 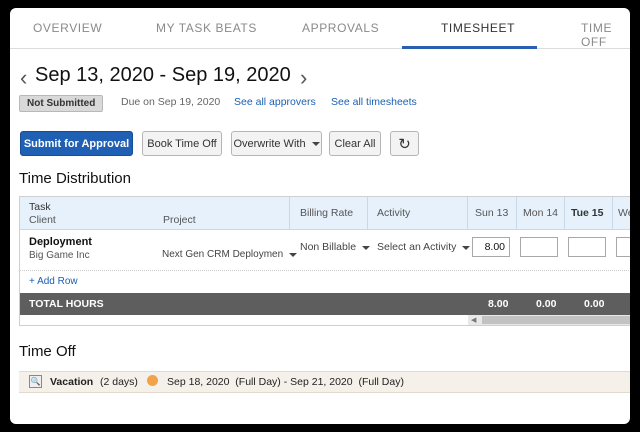 I want to click on header-billing-rate: Billing Rate, so click(x=327, y=213).